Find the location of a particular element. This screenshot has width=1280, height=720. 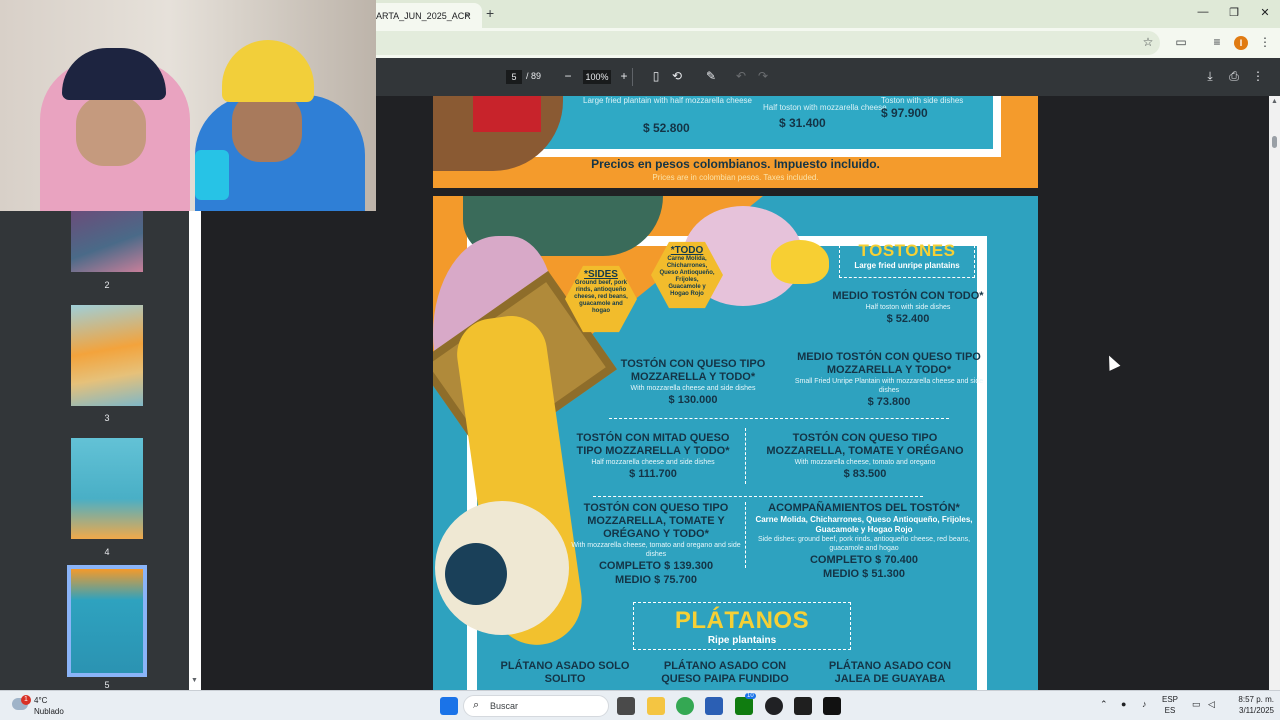

browser-menu-icon: ⋮ is located at coordinates (1265, 42).